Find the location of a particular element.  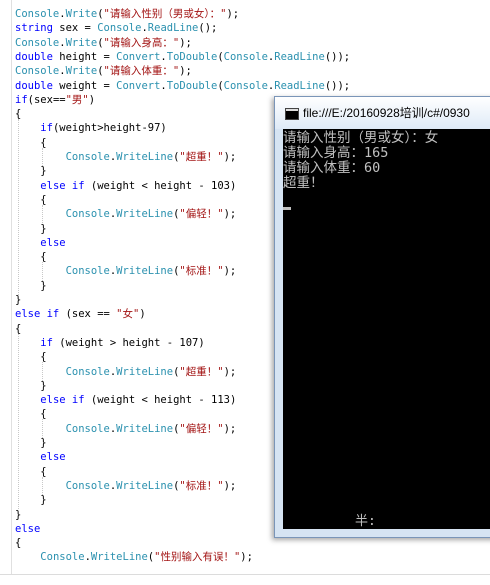

code-text: ) is located at coordinates (92, 99).